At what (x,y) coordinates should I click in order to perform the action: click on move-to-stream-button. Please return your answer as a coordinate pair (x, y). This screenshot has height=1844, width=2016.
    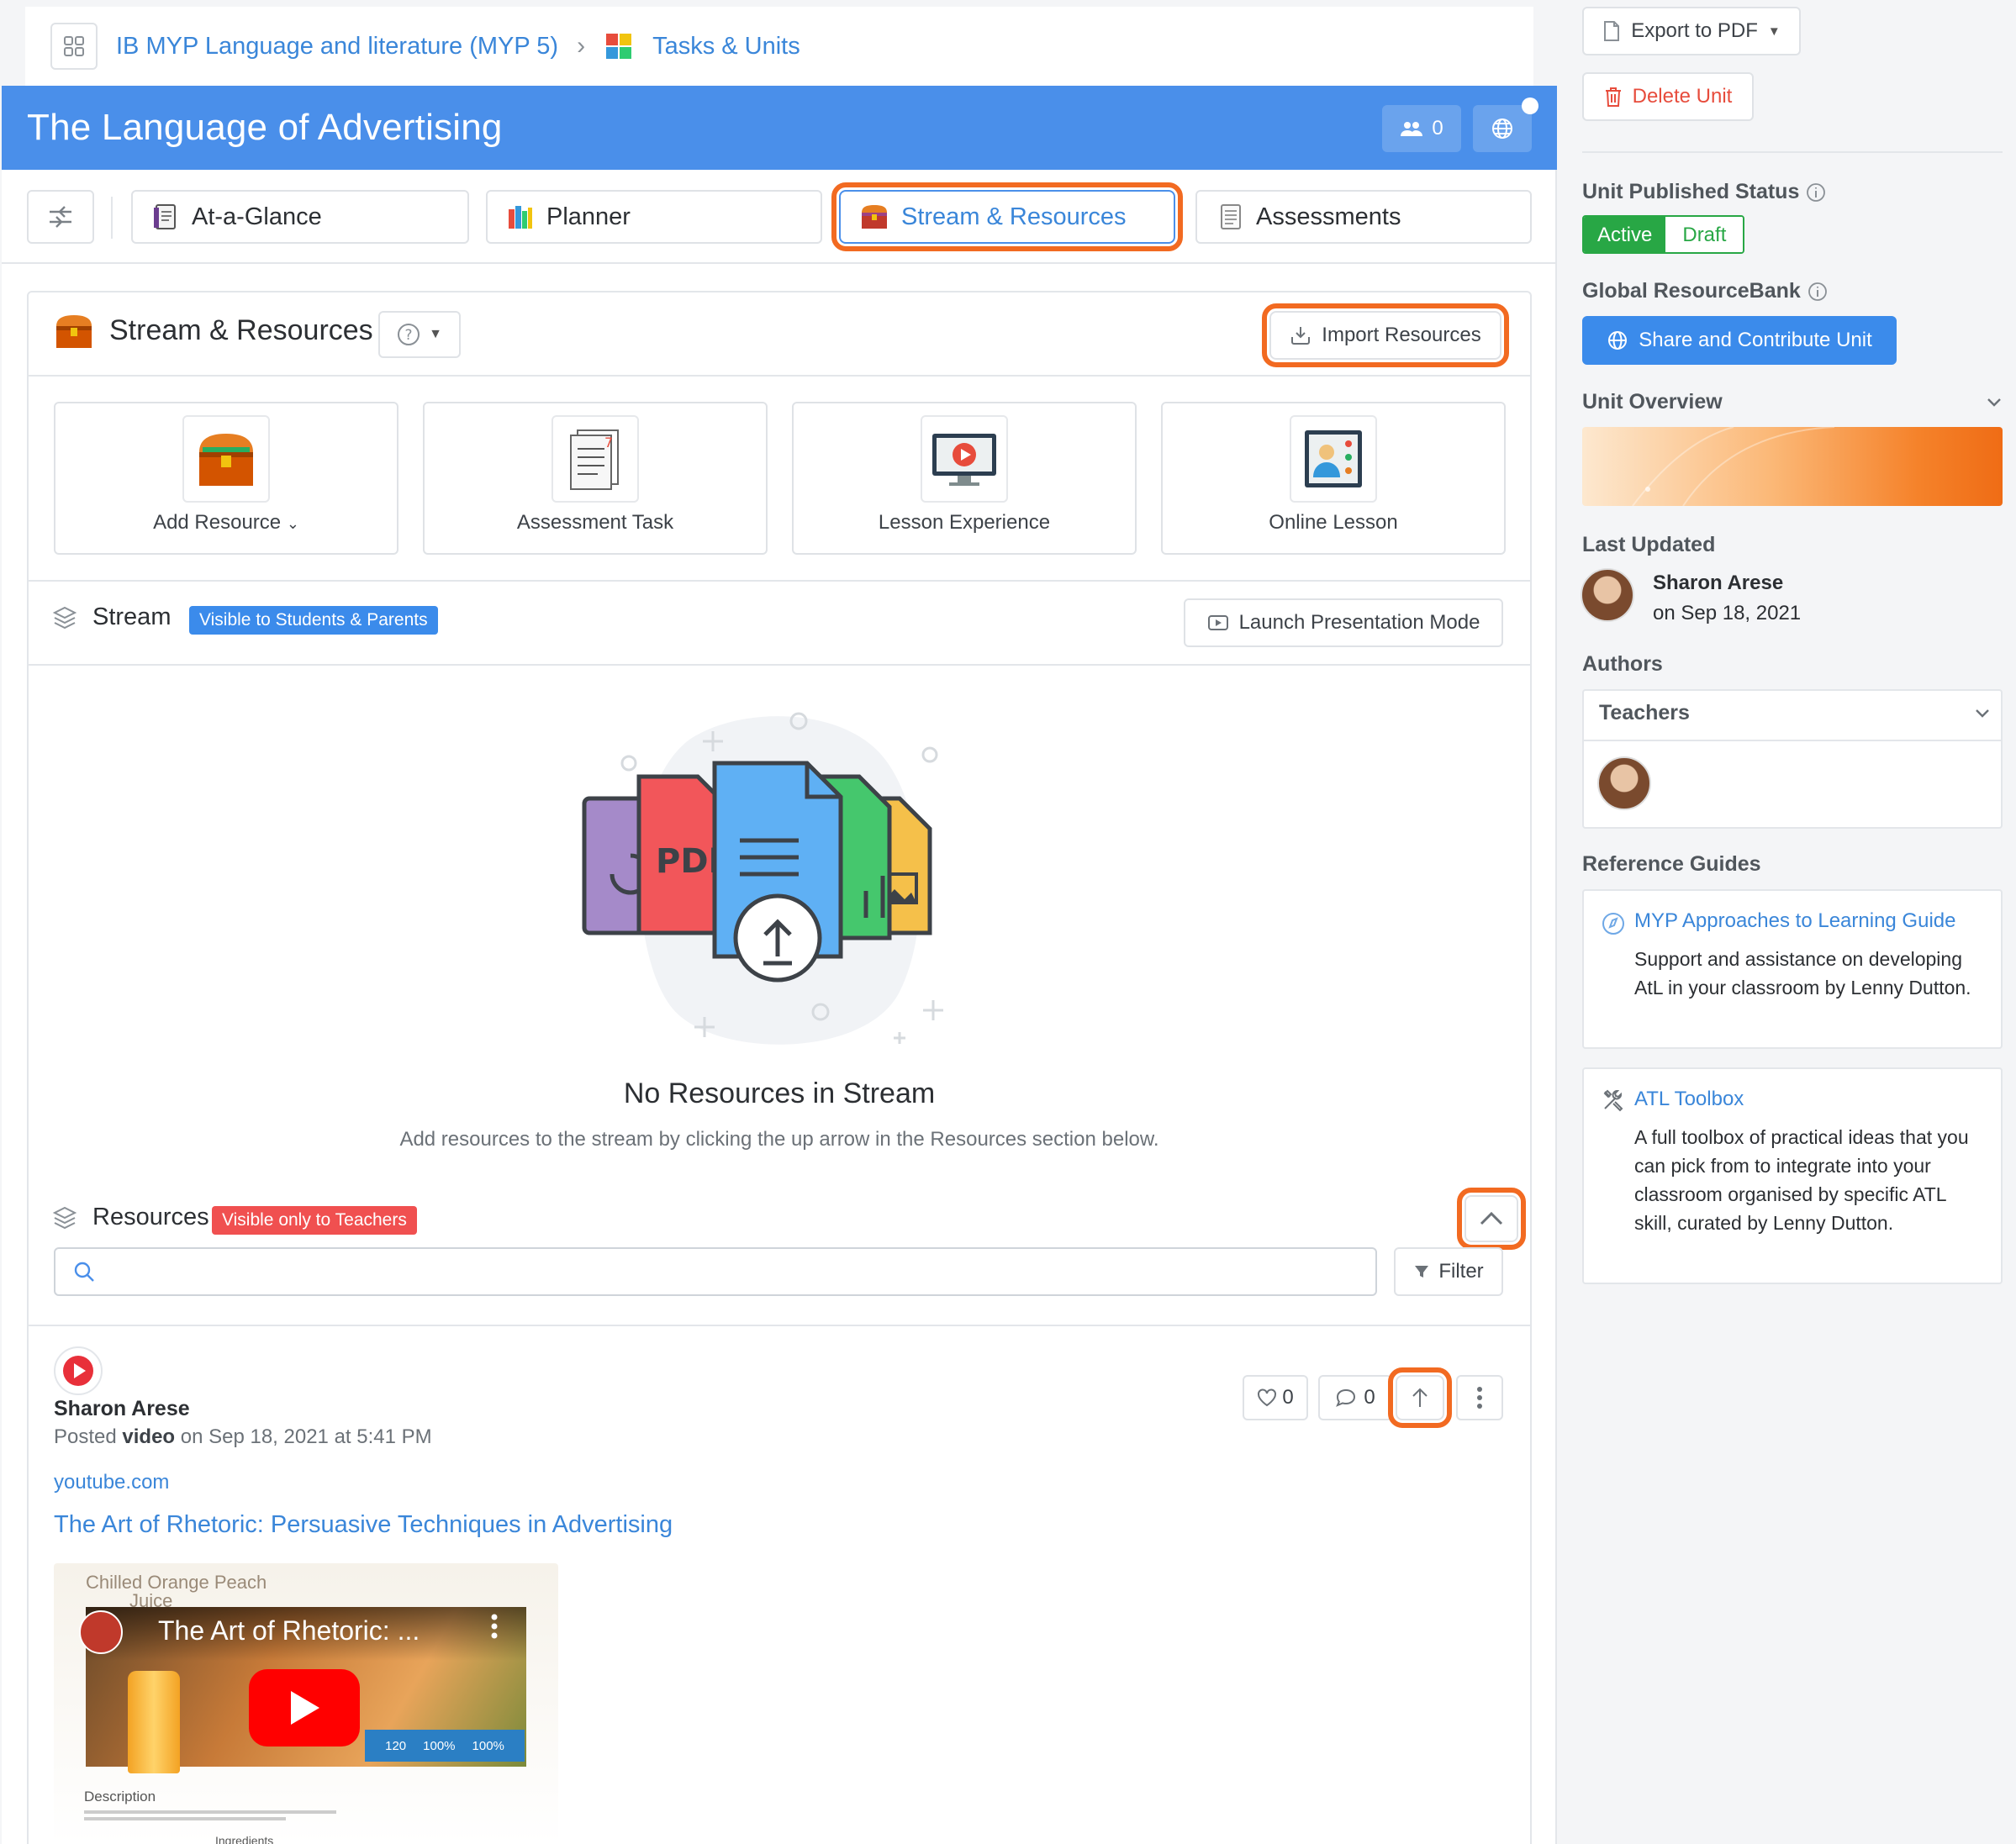
    Looking at the image, I should click on (1420, 1397).